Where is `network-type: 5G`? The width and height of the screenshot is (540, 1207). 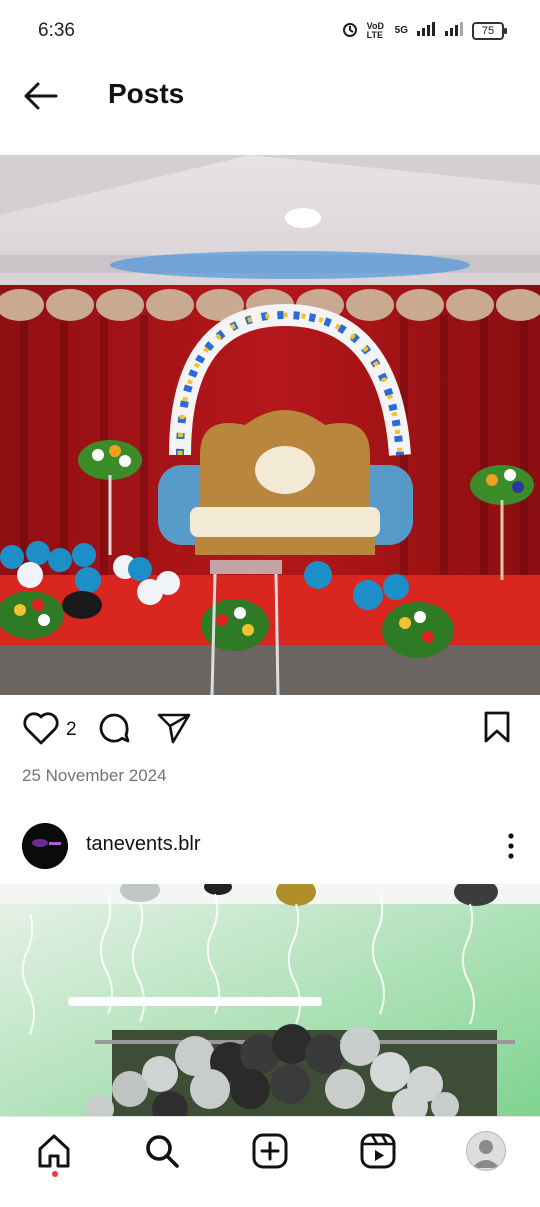 network-type: 5G is located at coordinates (401, 30).